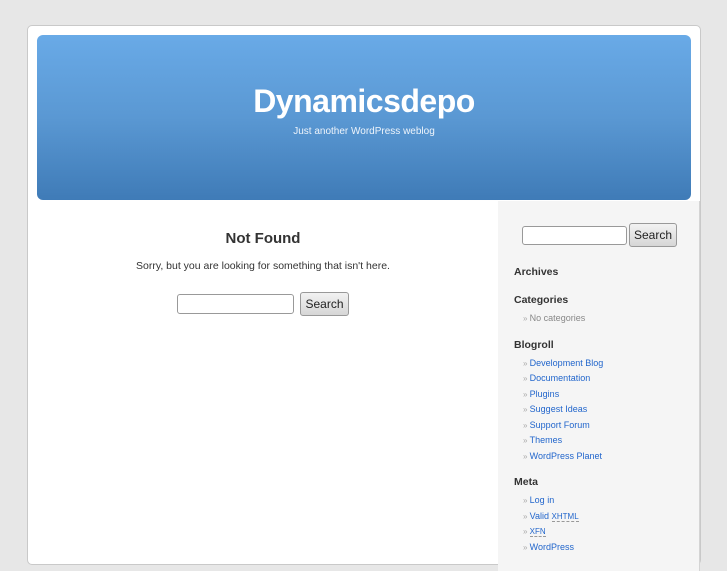 The width and height of the screenshot is (727, 571). I want to click on xfn-link: XFN, so click(537, 531).